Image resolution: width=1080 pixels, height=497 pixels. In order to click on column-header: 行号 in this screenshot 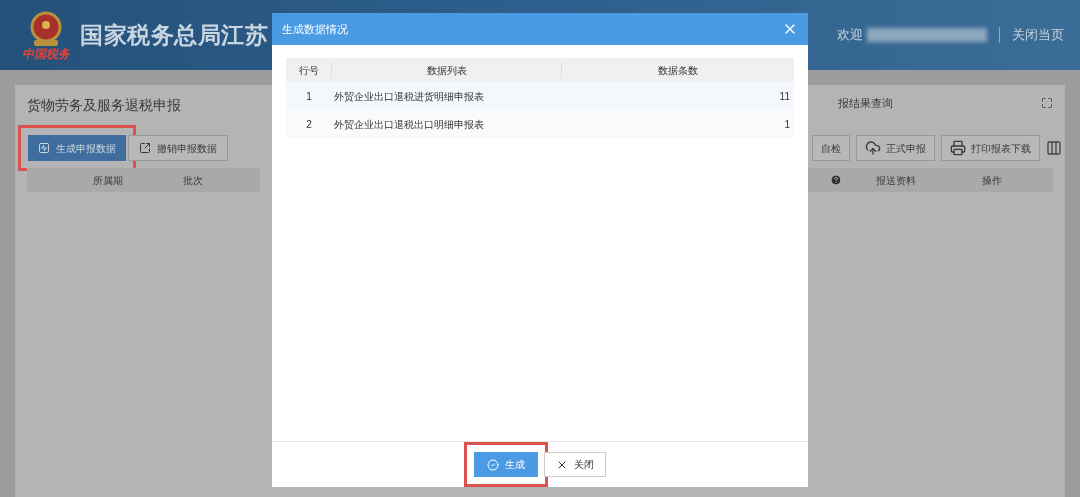, I will do `click(309, 70)`.